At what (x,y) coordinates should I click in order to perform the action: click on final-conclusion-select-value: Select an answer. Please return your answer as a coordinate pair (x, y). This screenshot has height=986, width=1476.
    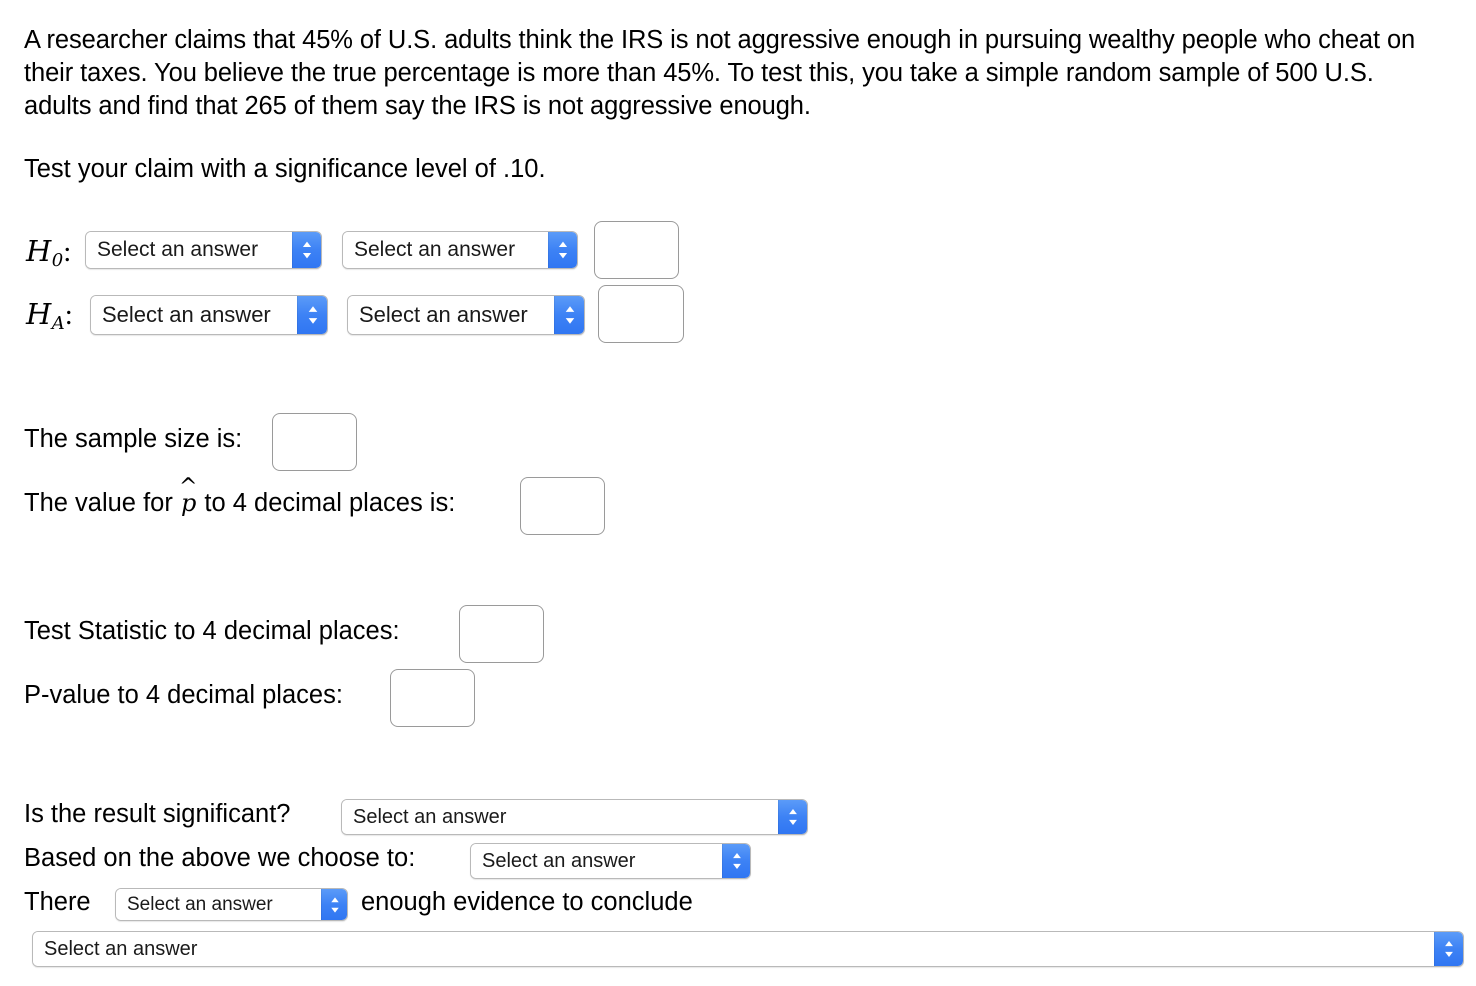
    Looking at the image, I should click on (733, 949).